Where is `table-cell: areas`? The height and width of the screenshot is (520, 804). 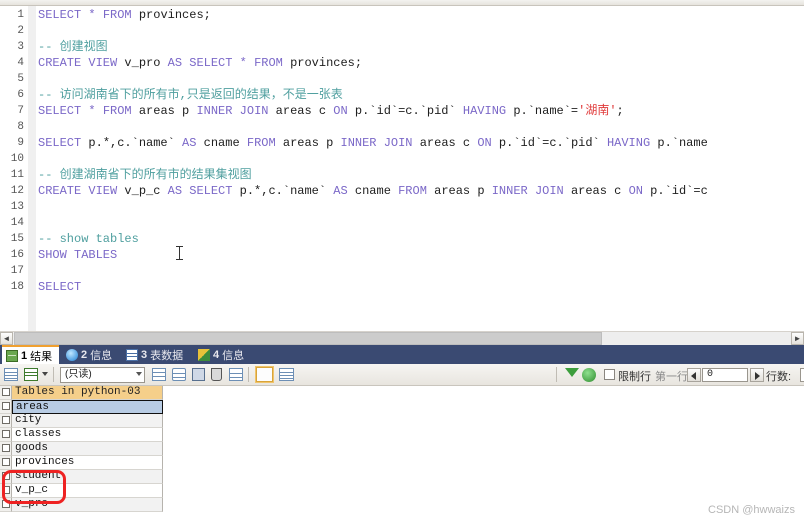
table-cell: areas is located at coordinates (87, 407).